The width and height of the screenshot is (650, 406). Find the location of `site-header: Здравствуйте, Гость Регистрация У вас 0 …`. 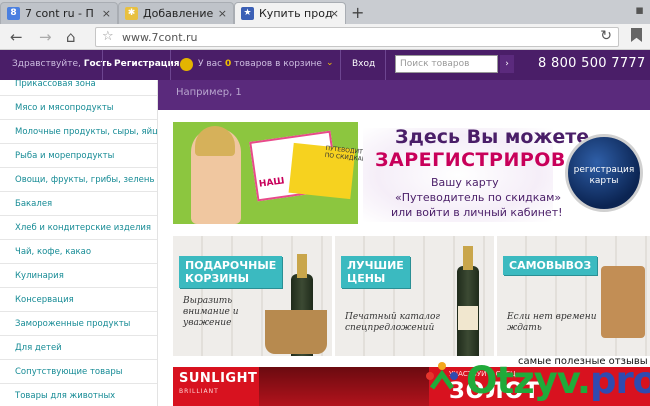

site-header: Здравствуйте, Гость Регистрация У вас 0 … is located at coordinates (325, 65).